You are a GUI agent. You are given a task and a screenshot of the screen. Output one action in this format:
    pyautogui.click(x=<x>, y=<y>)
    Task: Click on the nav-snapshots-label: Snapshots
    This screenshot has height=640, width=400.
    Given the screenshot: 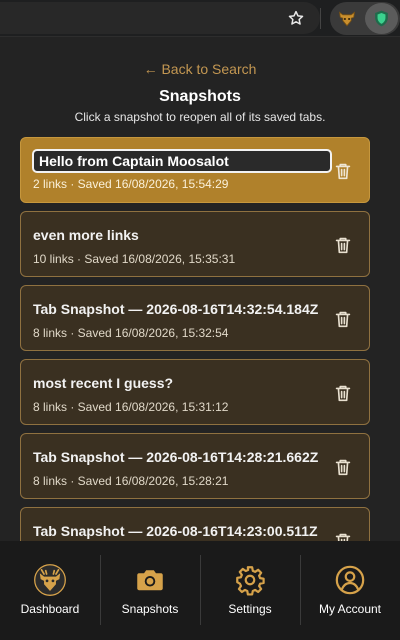 What is the action you would take?
    pyautogui.click(x=150, y=609)
    